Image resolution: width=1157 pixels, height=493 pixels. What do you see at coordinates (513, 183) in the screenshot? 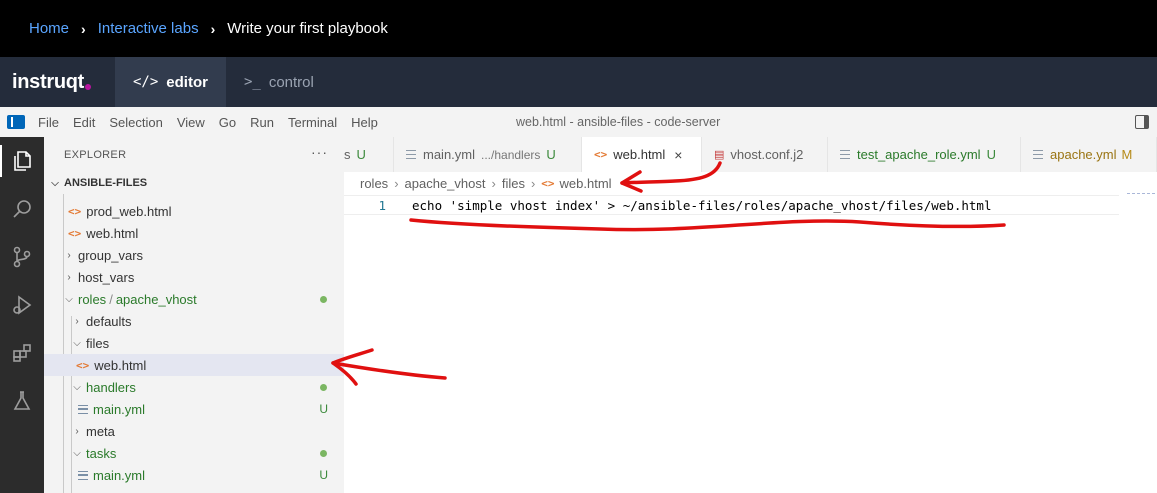
I see `crumb-files: files` at bounding box center [513, 183].